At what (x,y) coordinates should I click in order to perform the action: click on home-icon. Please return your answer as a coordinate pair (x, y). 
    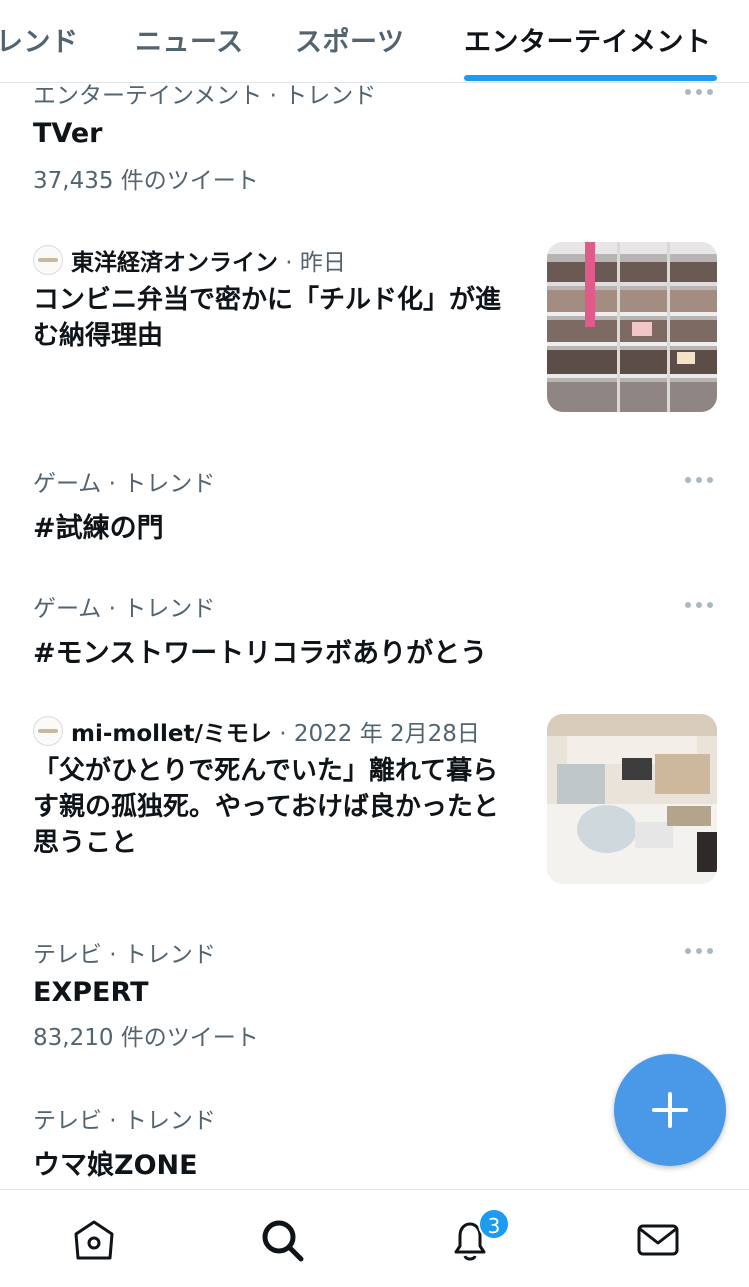
    Looking at the image, I should click on (94, 1240).